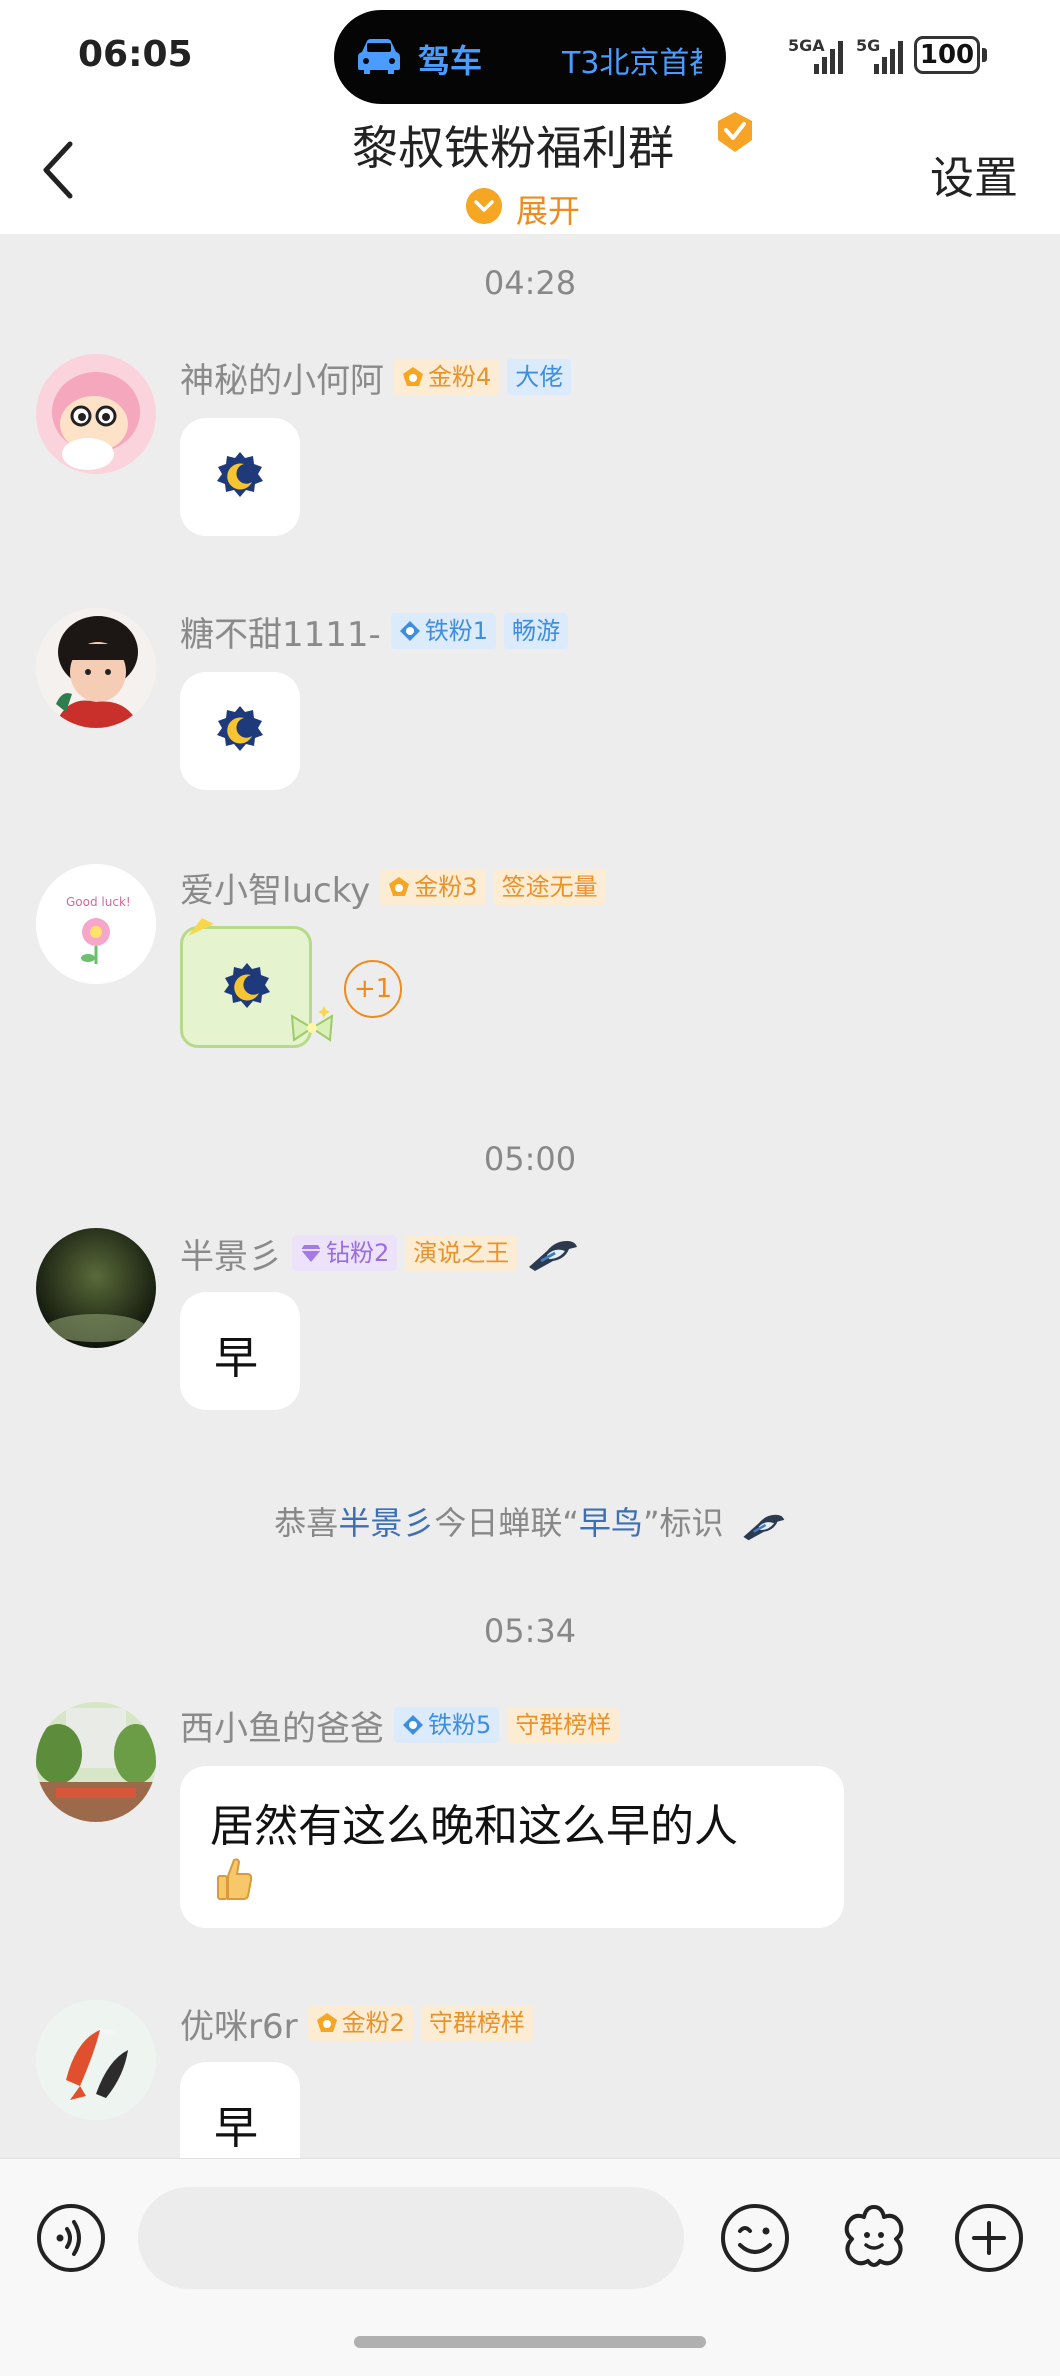 The height and width of the screenshot is (2376, 1060). I want to click on avatar: Good luck!, so click(96, 924).